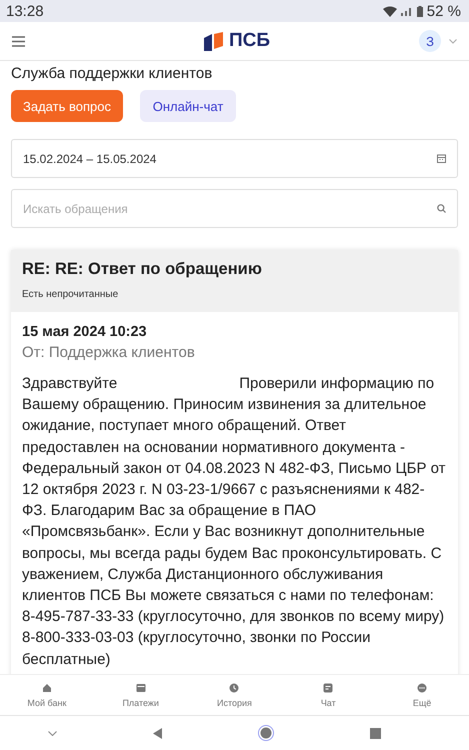 This screenshot has height=750, width=469. What do you see at coordinates (266, 733) in the screenshot?
I see `home-button-icon` at bounding box center [266, 733].